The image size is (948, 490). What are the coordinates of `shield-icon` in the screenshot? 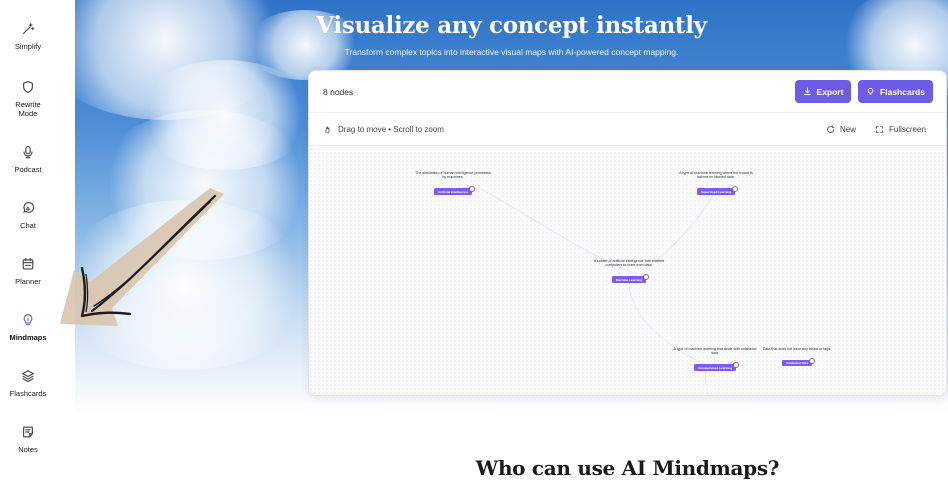 It's located at (28, 87).